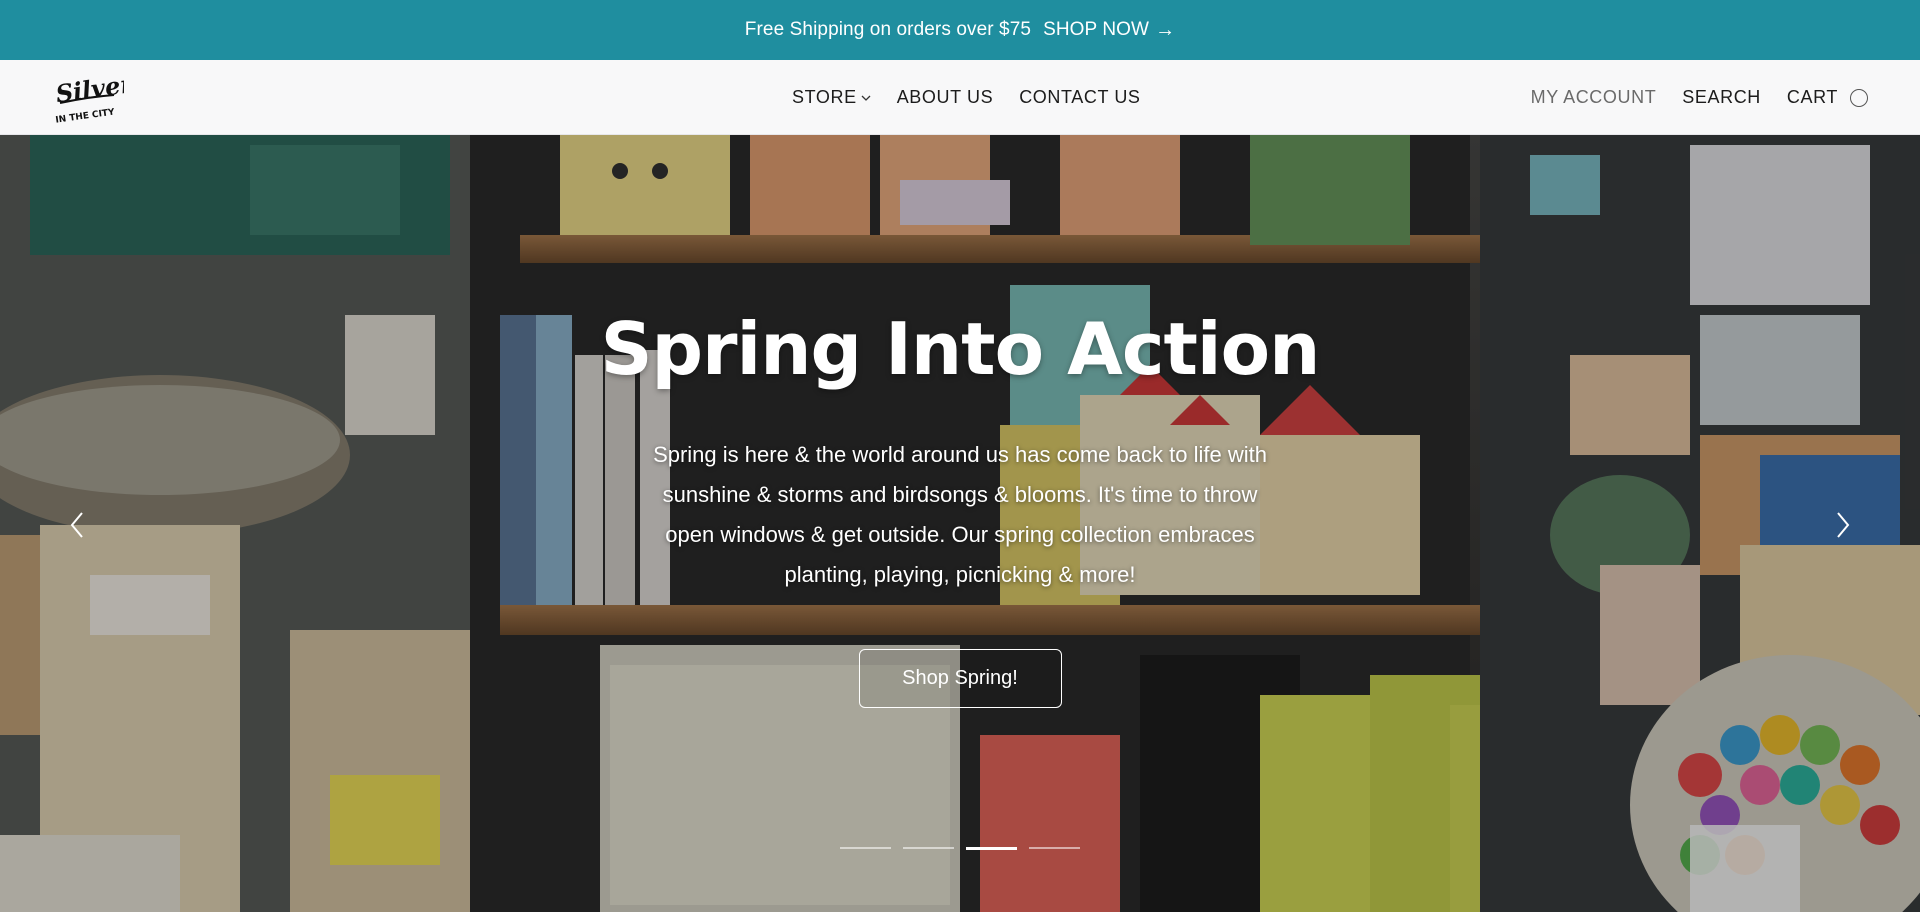 Image resolution: width=1920 pixels, height=912 pixels. What do you see at coordinates (945, 97) in the screenshot?
I see `nav-about-us: ABOUT US` at bounding box center [945, 97].